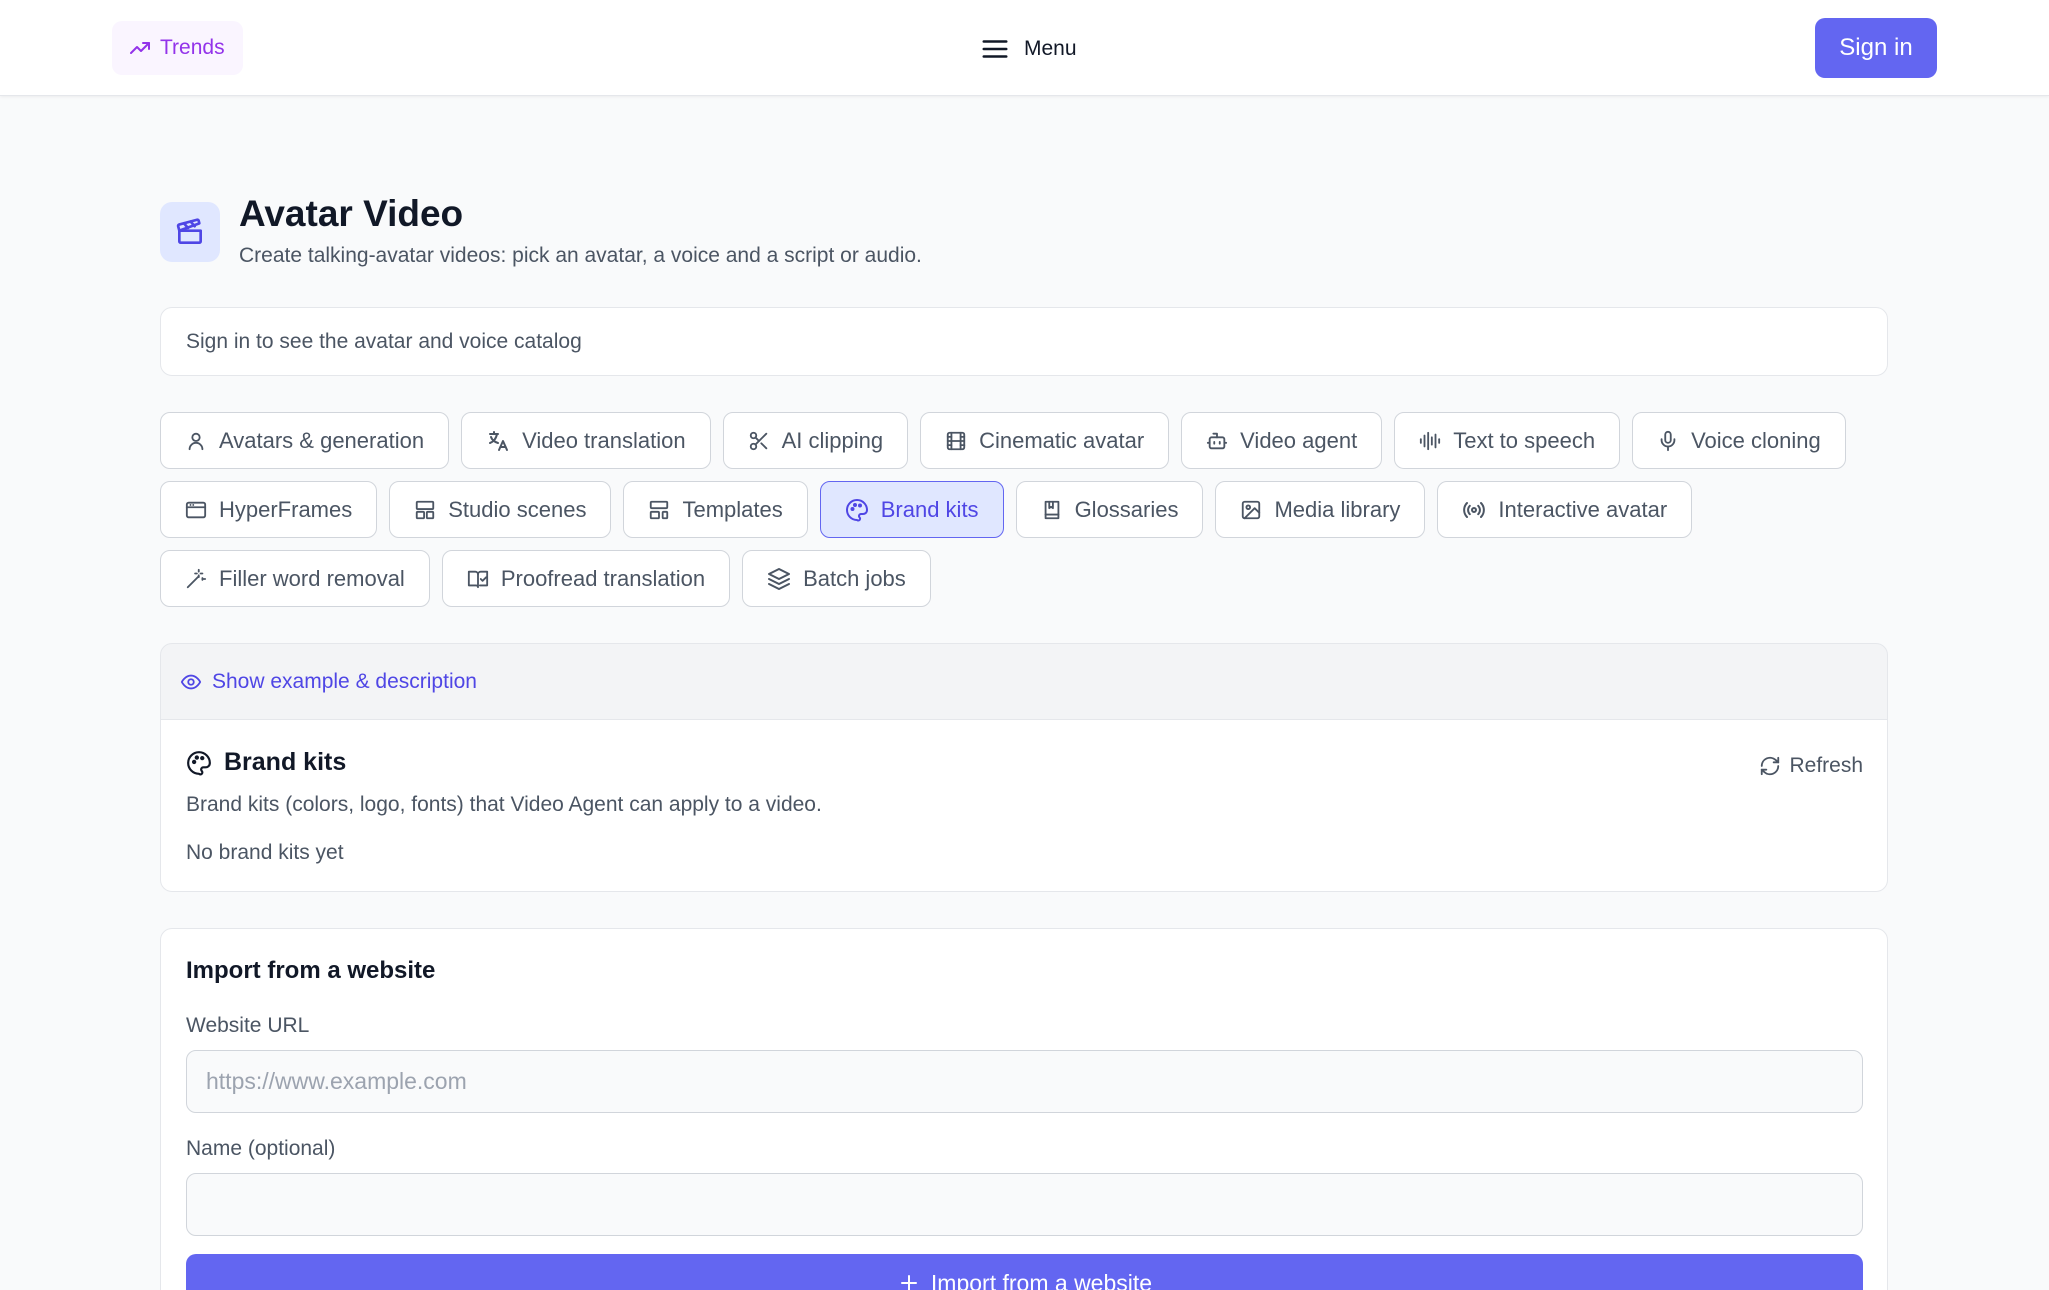  What do you see at coordinates (425, 510) in the screenshot?
I see `layout-icon` at bounding box center [425, 510].